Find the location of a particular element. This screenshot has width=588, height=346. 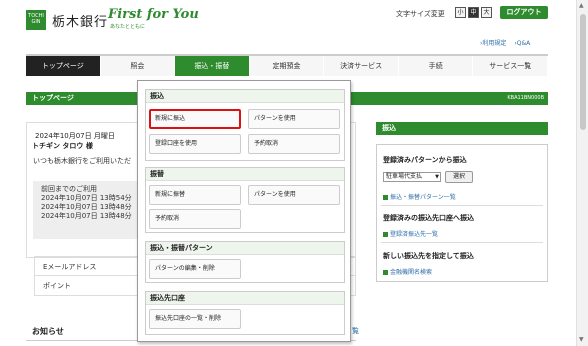

bank-search-link-label: 金融機関名検索 is located at coordinates (411, 272).